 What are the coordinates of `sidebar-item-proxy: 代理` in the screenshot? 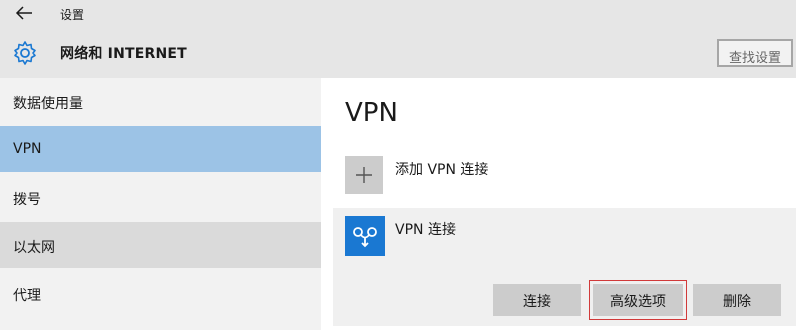 It's located at (160, 293).